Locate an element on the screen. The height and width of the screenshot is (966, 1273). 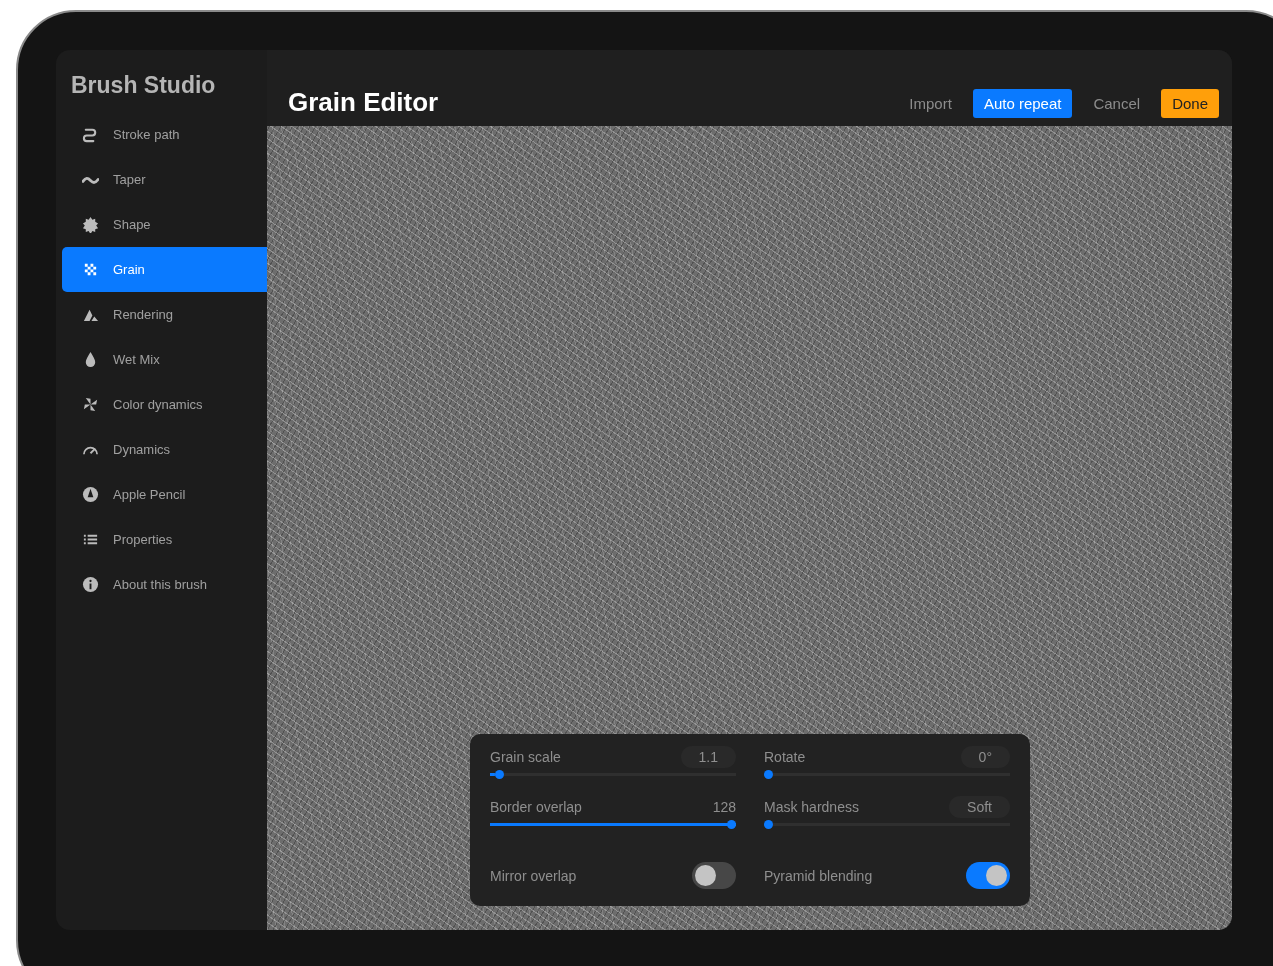
slider-value: Soft is located at coordinates (979, 806).